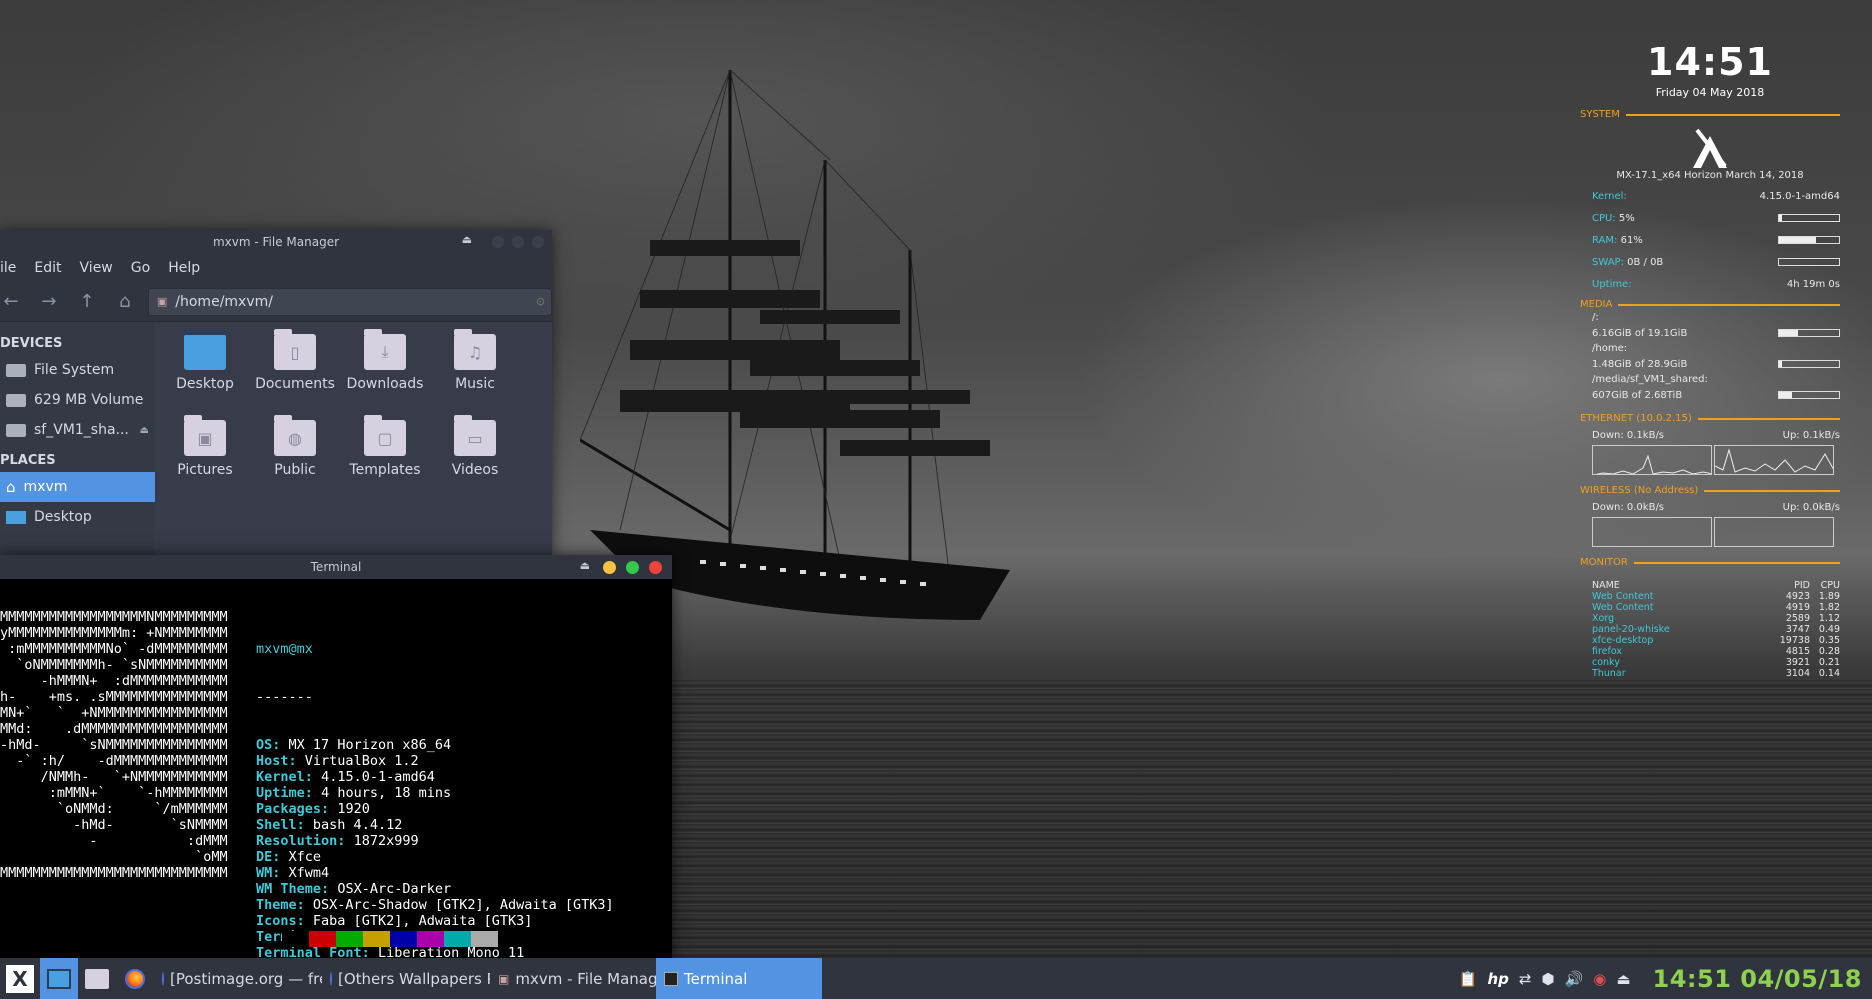  I want to click on templates-folder-icon: ▢, so click(385, 435).